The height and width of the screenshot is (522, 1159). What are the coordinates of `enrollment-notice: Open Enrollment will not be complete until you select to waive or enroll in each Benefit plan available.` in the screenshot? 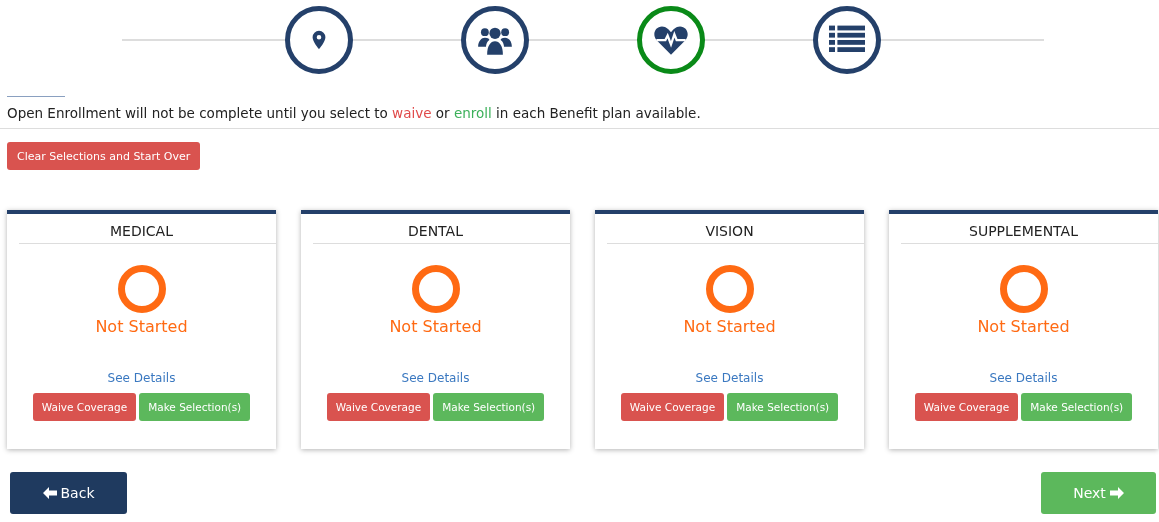 It's located at (354, 113).